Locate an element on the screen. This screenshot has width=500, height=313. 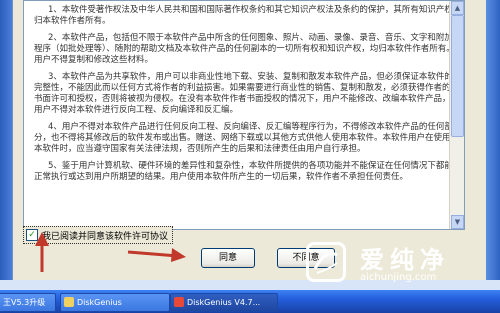
logo-swoosh-icon is located at coordinates (325, 263).